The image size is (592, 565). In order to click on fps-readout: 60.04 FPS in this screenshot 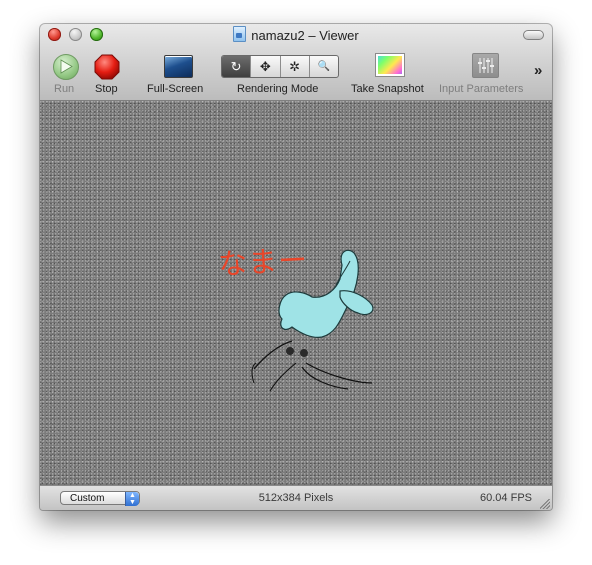, I will do `click(506, 498)`.